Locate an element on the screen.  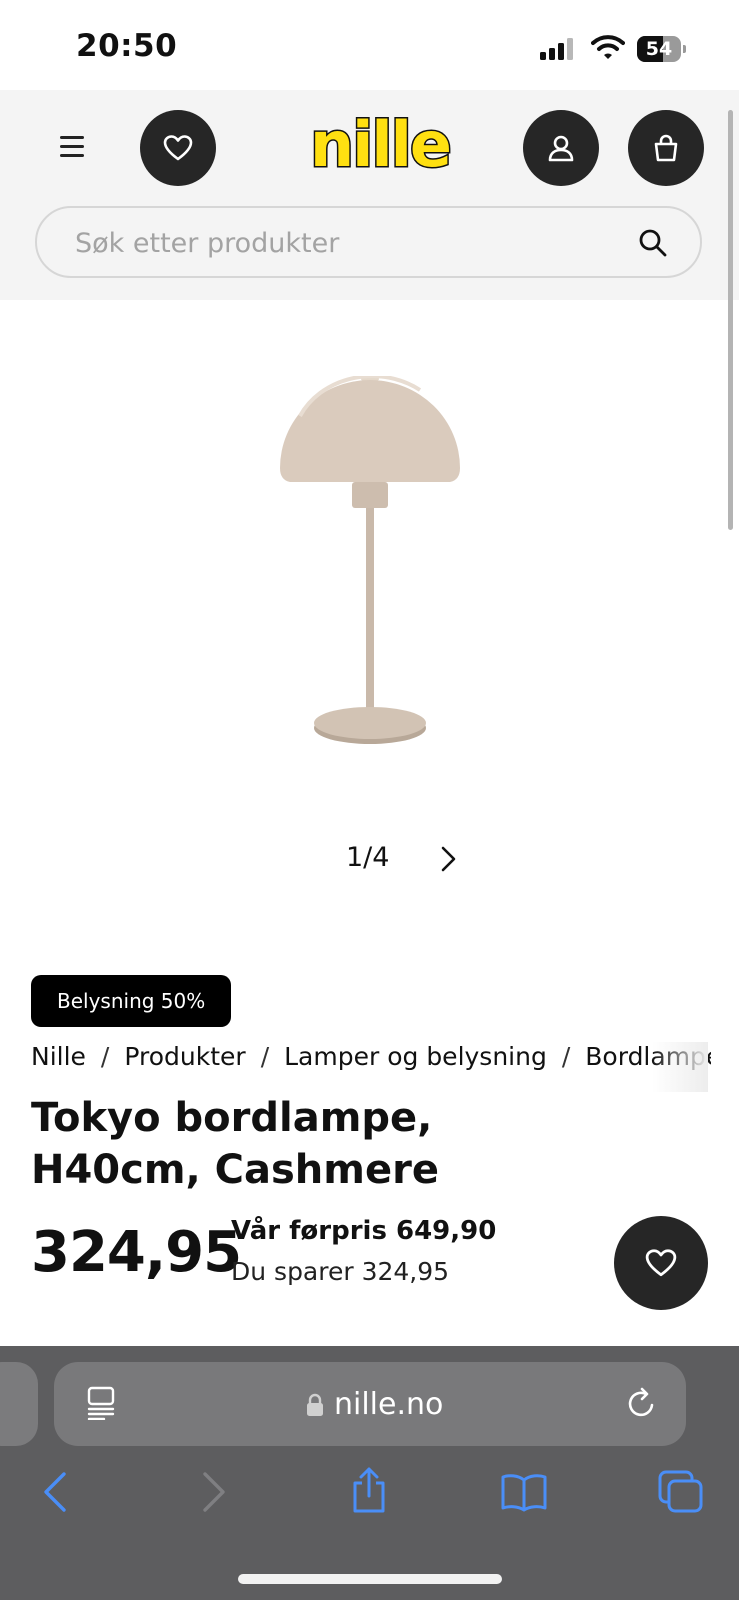
cart-button is located at coordinates (666, 148).